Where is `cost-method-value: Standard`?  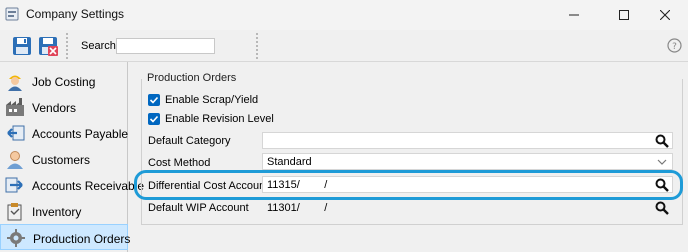
cost-method-value: Standard is located at coordinates (289, 162).